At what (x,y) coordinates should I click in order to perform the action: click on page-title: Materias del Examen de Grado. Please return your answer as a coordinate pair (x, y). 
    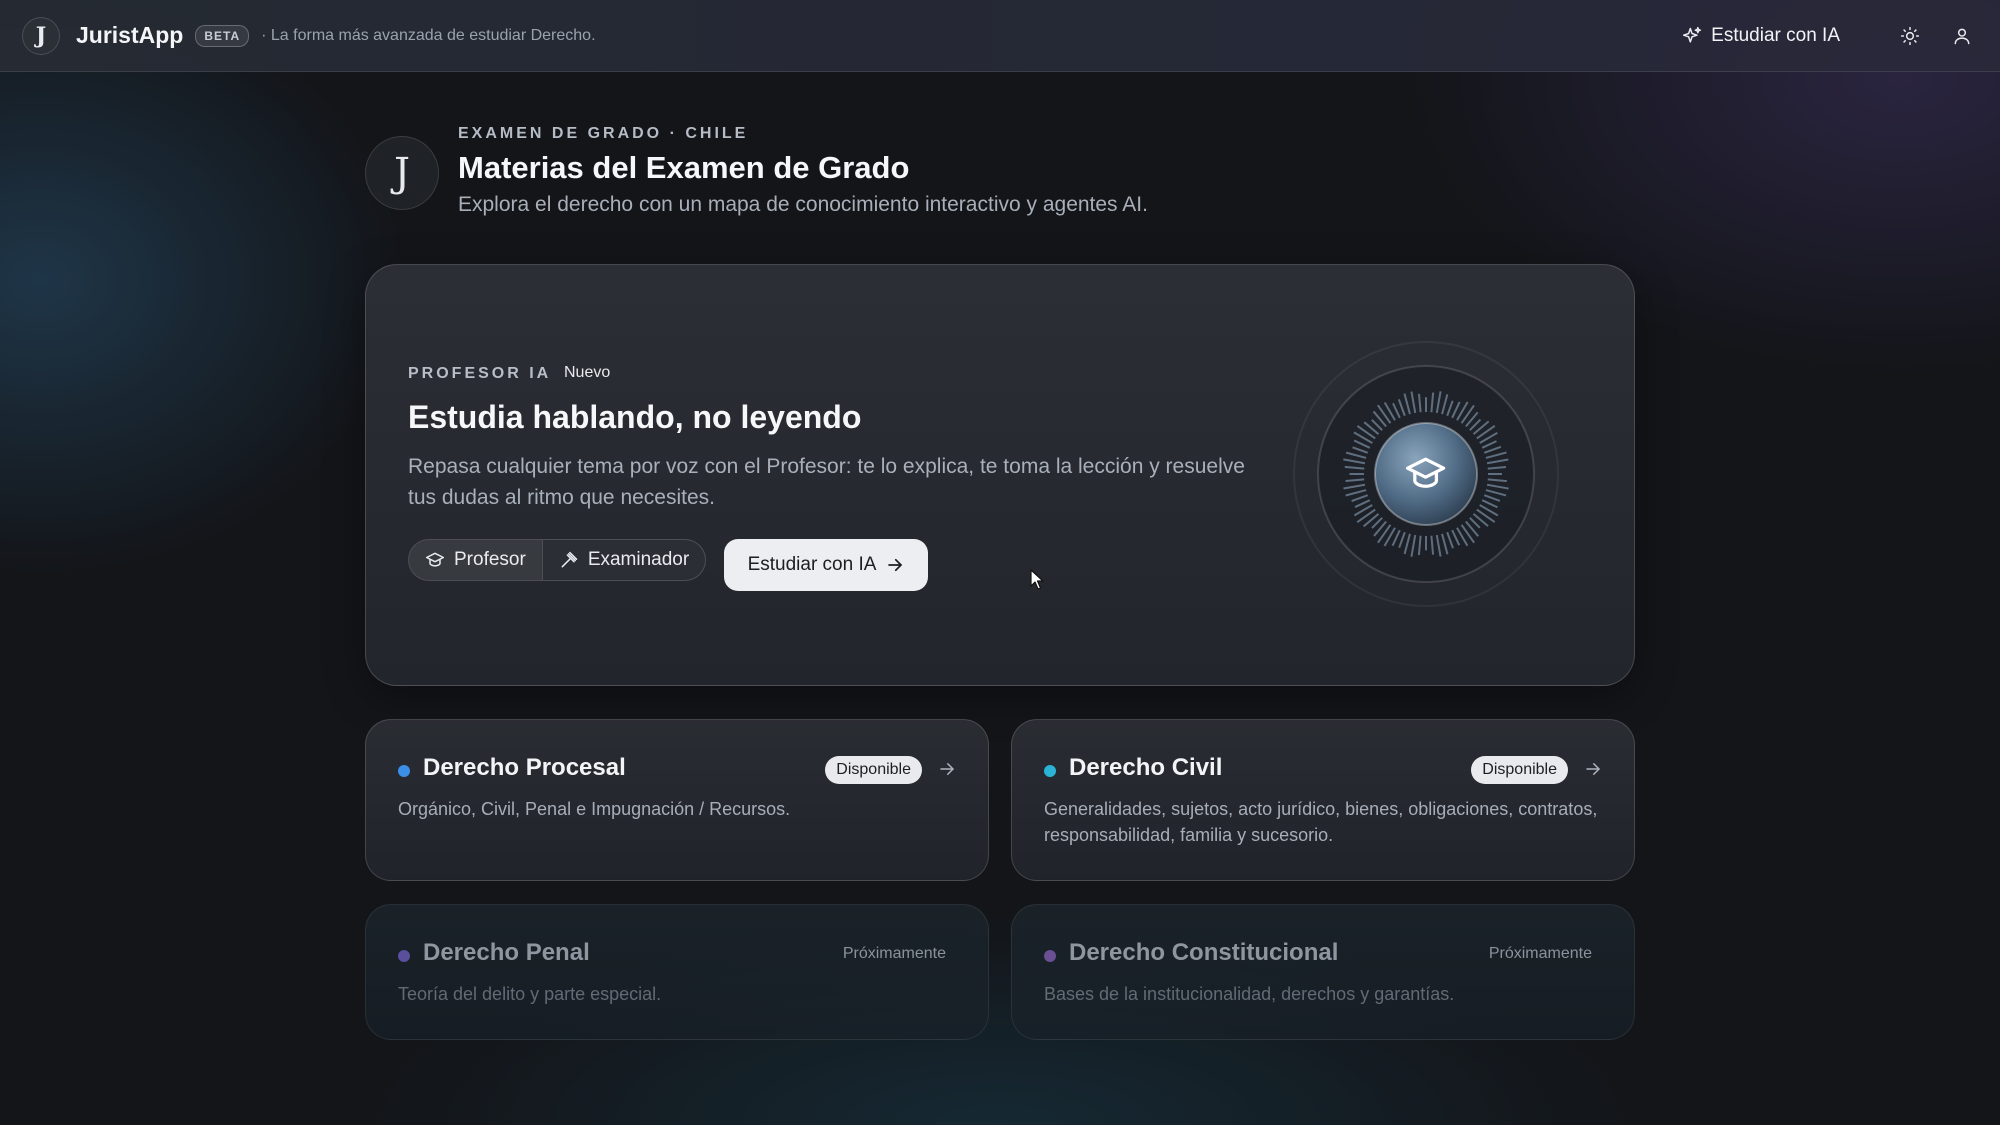
    Looking at the image, I should click on (684, 167).